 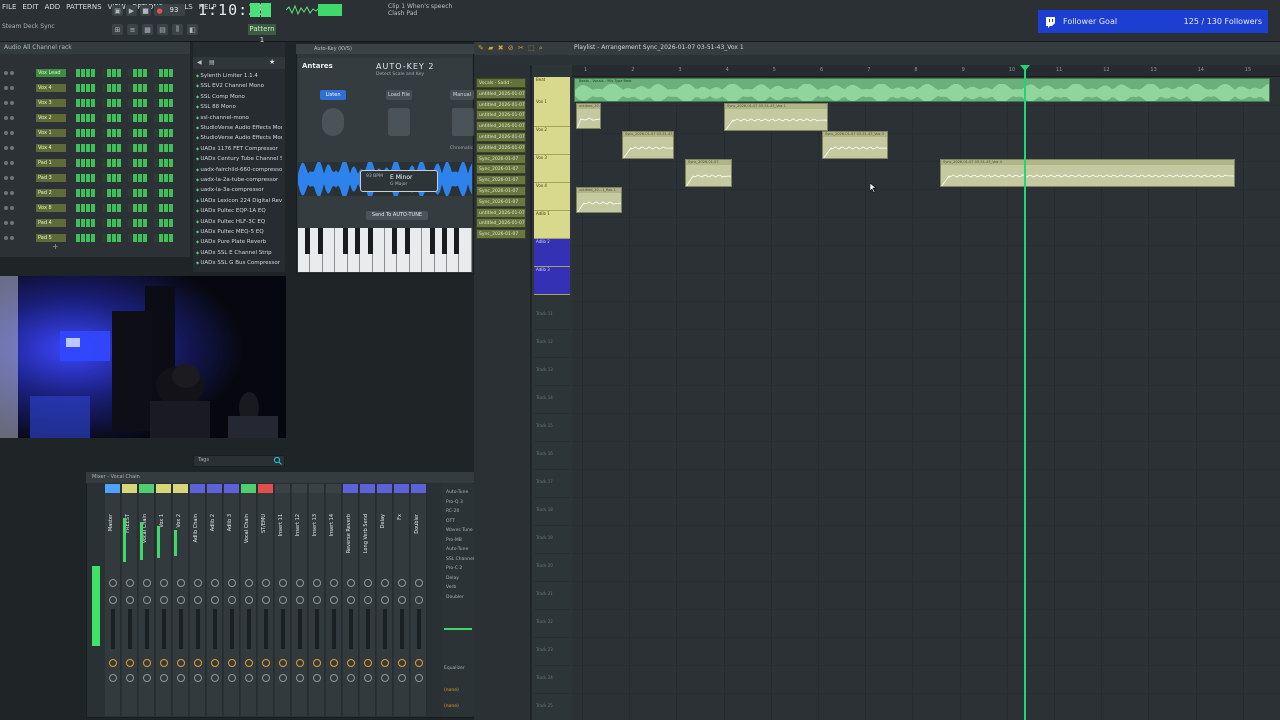 I want to click on channel-row: Pad 3, so click(x=94, y=177).